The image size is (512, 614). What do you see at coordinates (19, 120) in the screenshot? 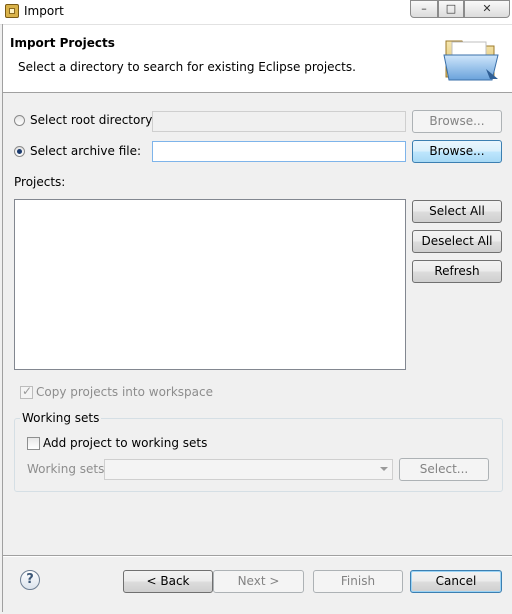
I see `root-directory-radio` at bounding box center [19, 120].